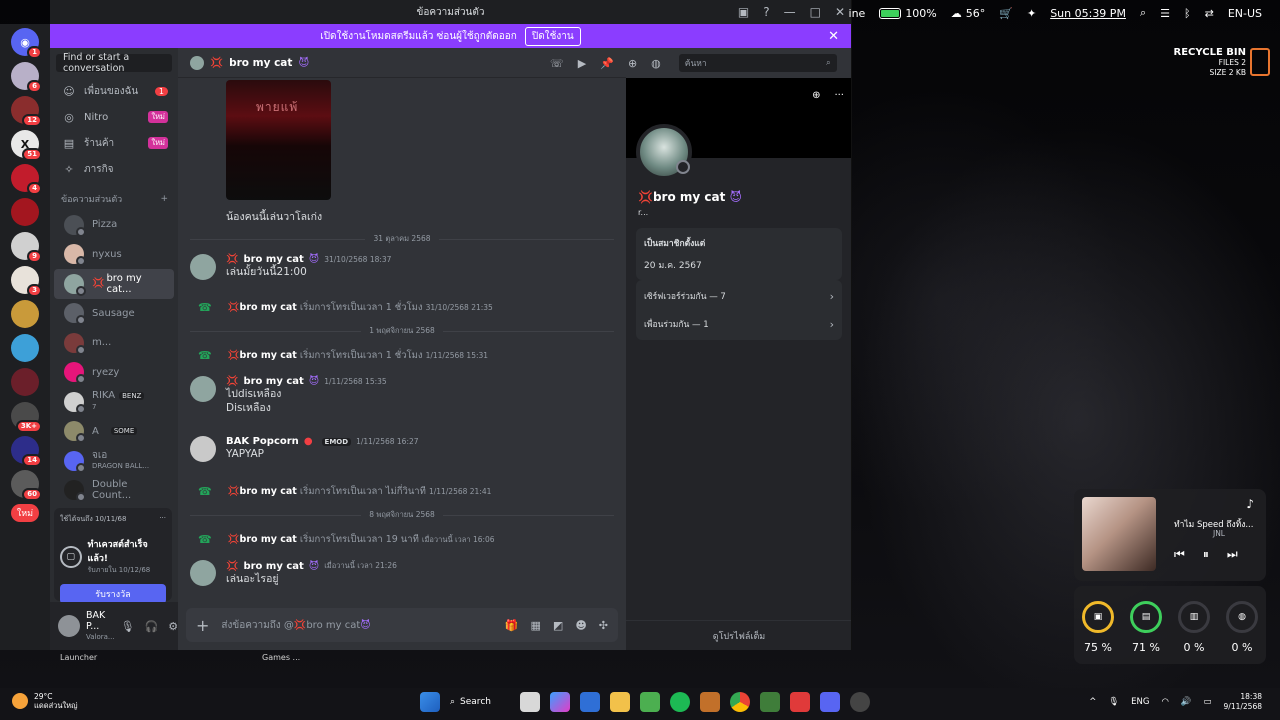  Describe the element at coordinates (552, 36) in the screenshot. I see `disable-streamer-button: ปิดใช้งาน` at that location.